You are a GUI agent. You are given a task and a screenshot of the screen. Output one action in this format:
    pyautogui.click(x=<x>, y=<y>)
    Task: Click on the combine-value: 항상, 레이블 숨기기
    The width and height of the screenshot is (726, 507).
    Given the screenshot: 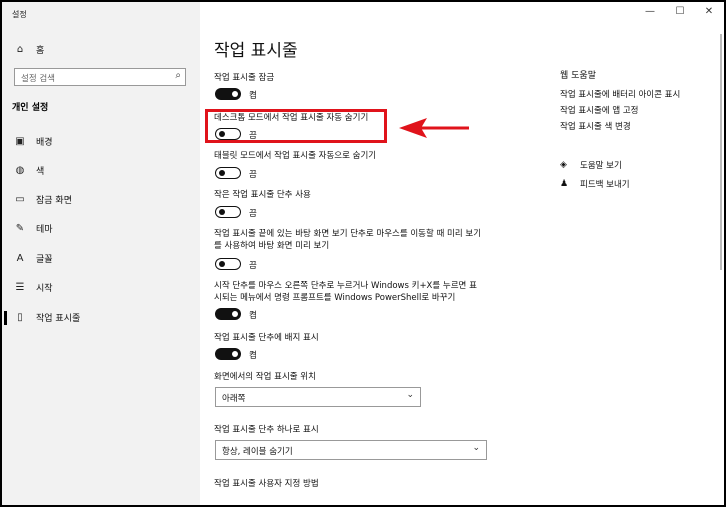 What is the action you would take?
    pyautogui.click(x=257, y=452)
    